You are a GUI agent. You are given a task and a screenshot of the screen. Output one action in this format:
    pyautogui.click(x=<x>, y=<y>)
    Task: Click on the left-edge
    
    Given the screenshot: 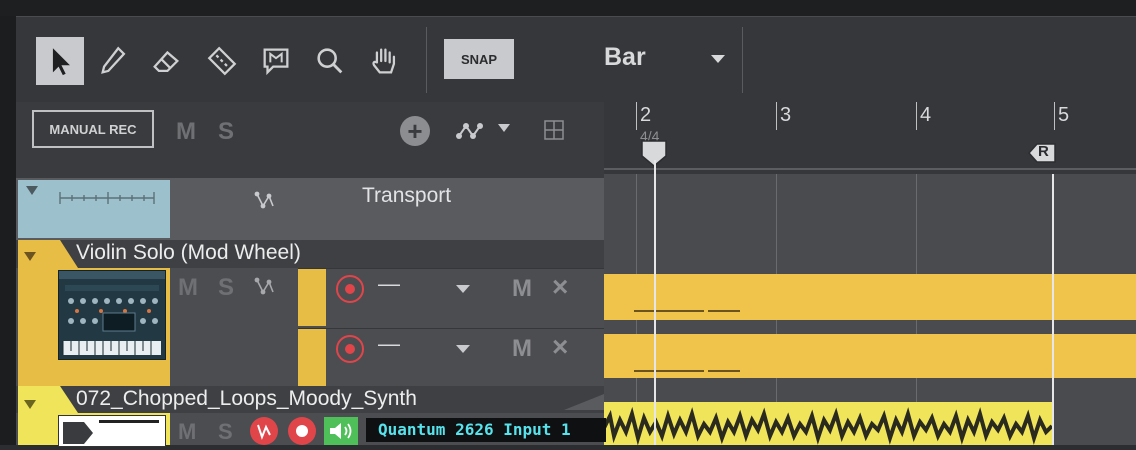 What is the action you would take?
    pyautogui.click(x=8, y=230)
    